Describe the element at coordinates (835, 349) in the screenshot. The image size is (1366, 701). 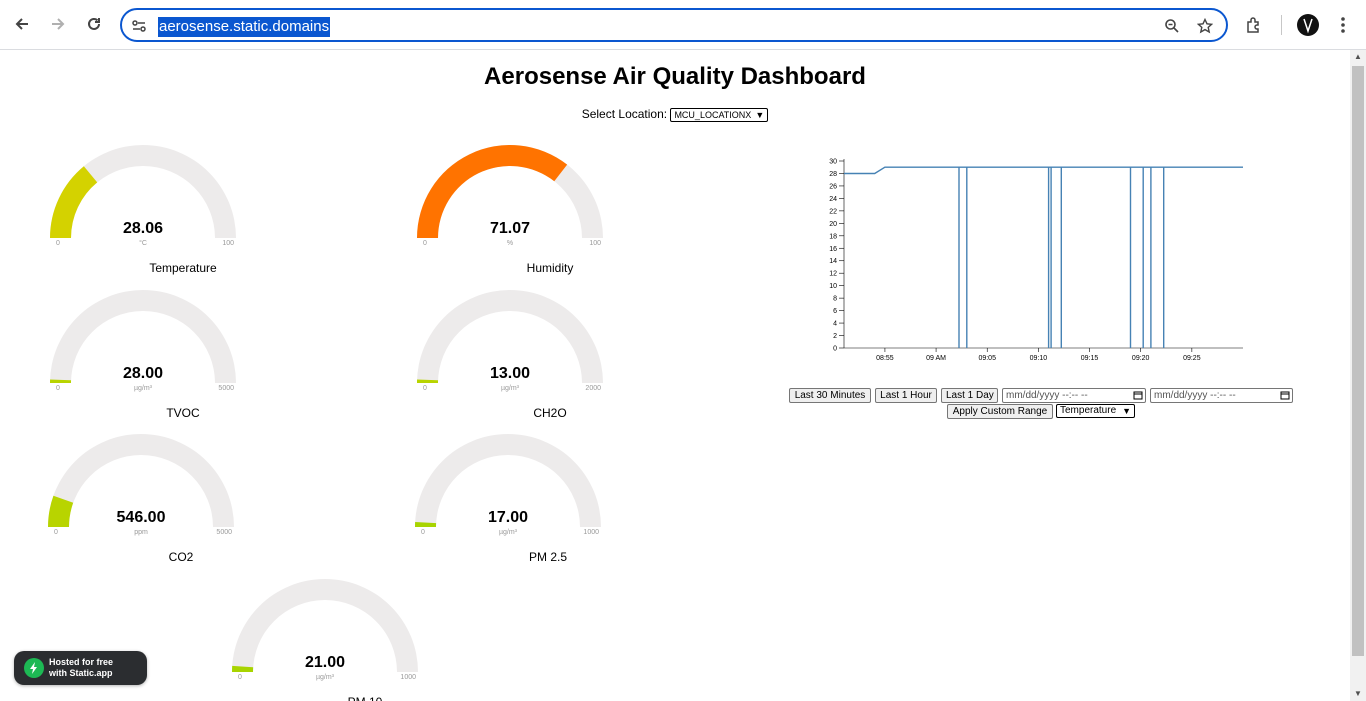
I see `y-tick-label: 0` at that location.